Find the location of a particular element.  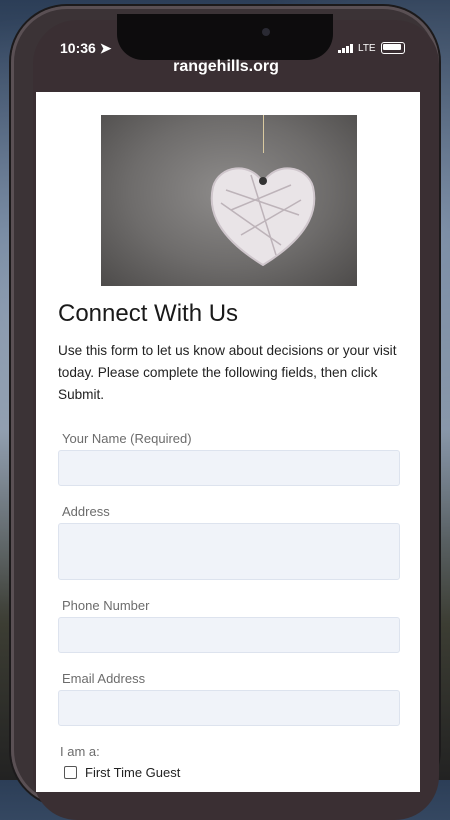

name-field is located at coordinates (229, 468).